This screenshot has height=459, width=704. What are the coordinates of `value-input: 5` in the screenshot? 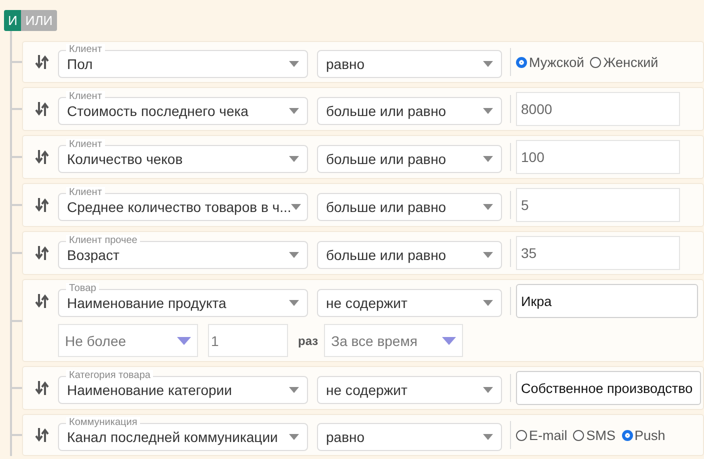 It's located at (598, 205).